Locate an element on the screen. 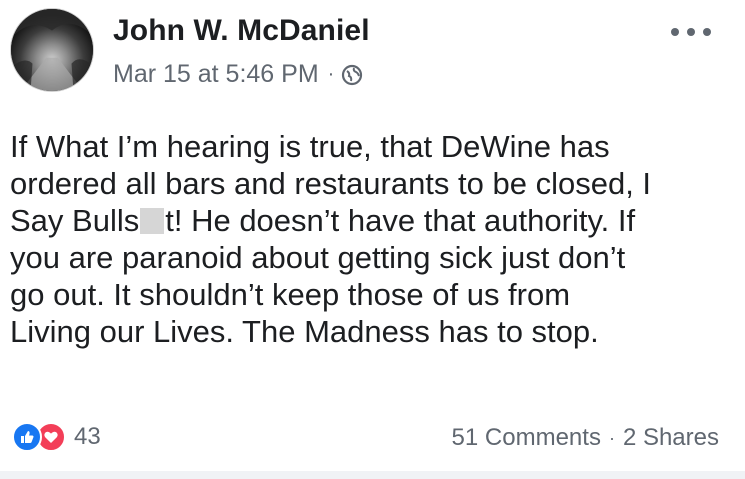 Image resolution: width=745 pixels, height=479 pixels. post-timestamp: Mar 15 at 5:46 PM is located at coordinates (216, 74).